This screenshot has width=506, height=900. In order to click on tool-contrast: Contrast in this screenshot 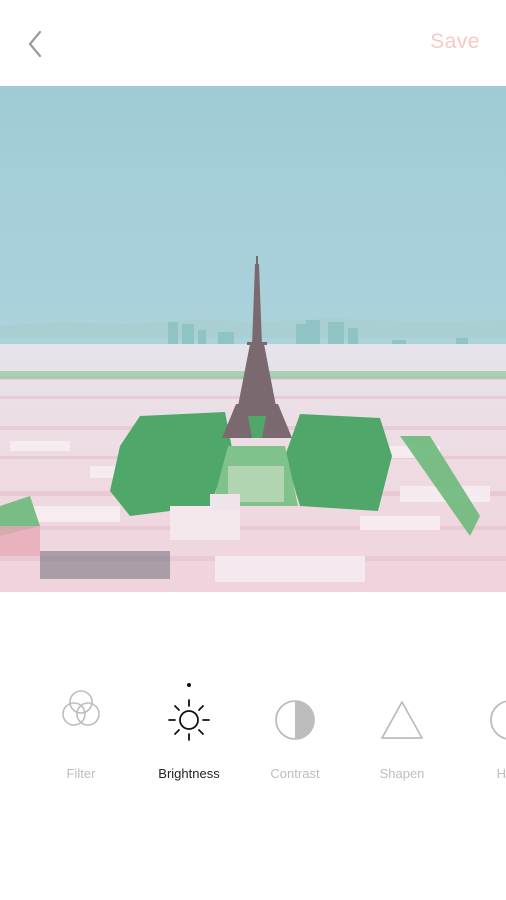, I will do `click(295, 731)`.